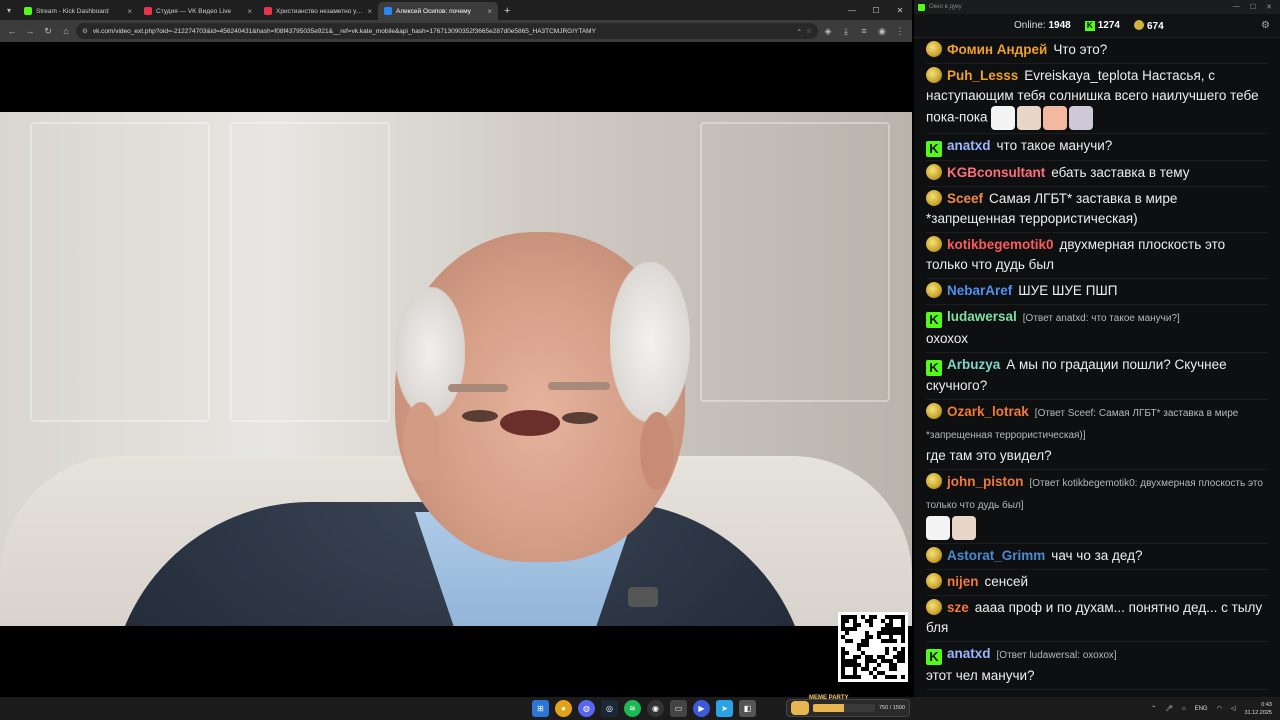 The height and width of the screenshot is (720, 1280). I want to click on network-icon: ⌂, so click(1184, 709).